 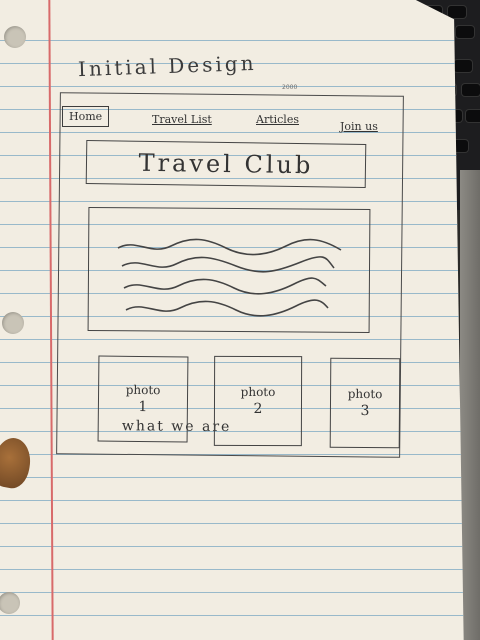 I want to click on photo-placeholder-2: photo 2, so click(x=258, y=401).